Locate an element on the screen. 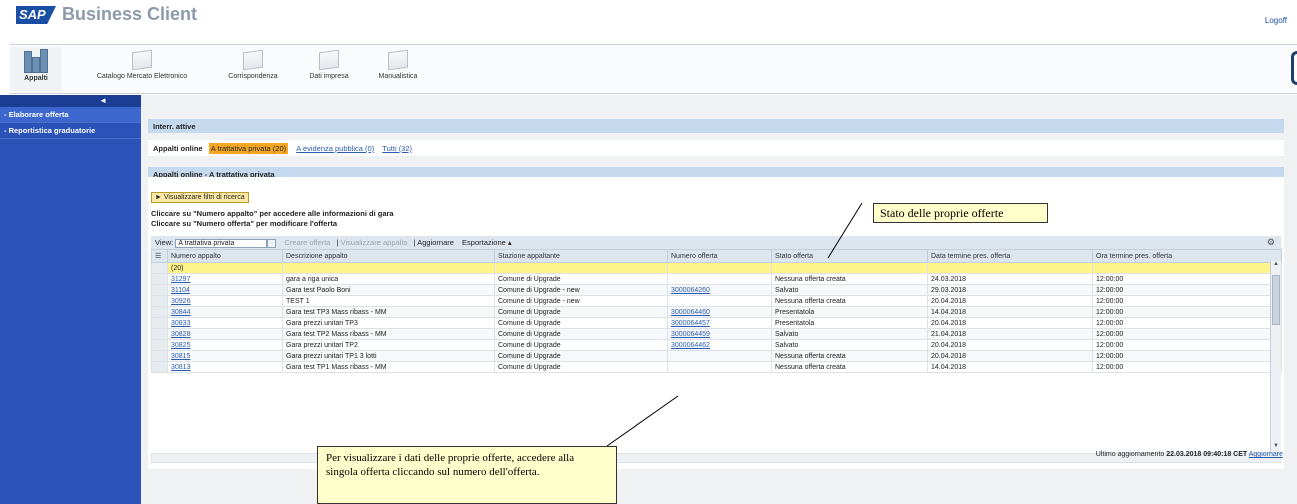 This screenshot has height=504, width=1297. cell-descrizione: Gara test TP1 Mass ribass - MM is located at coordinates (388, 367).